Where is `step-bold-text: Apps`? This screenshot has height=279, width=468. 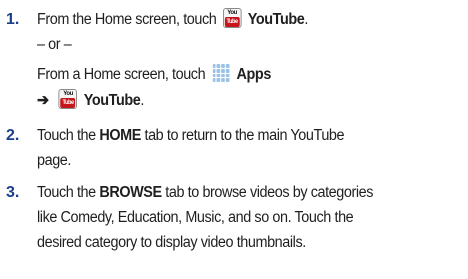 step-bold-text: Apps is located at coordinates (254, 75).